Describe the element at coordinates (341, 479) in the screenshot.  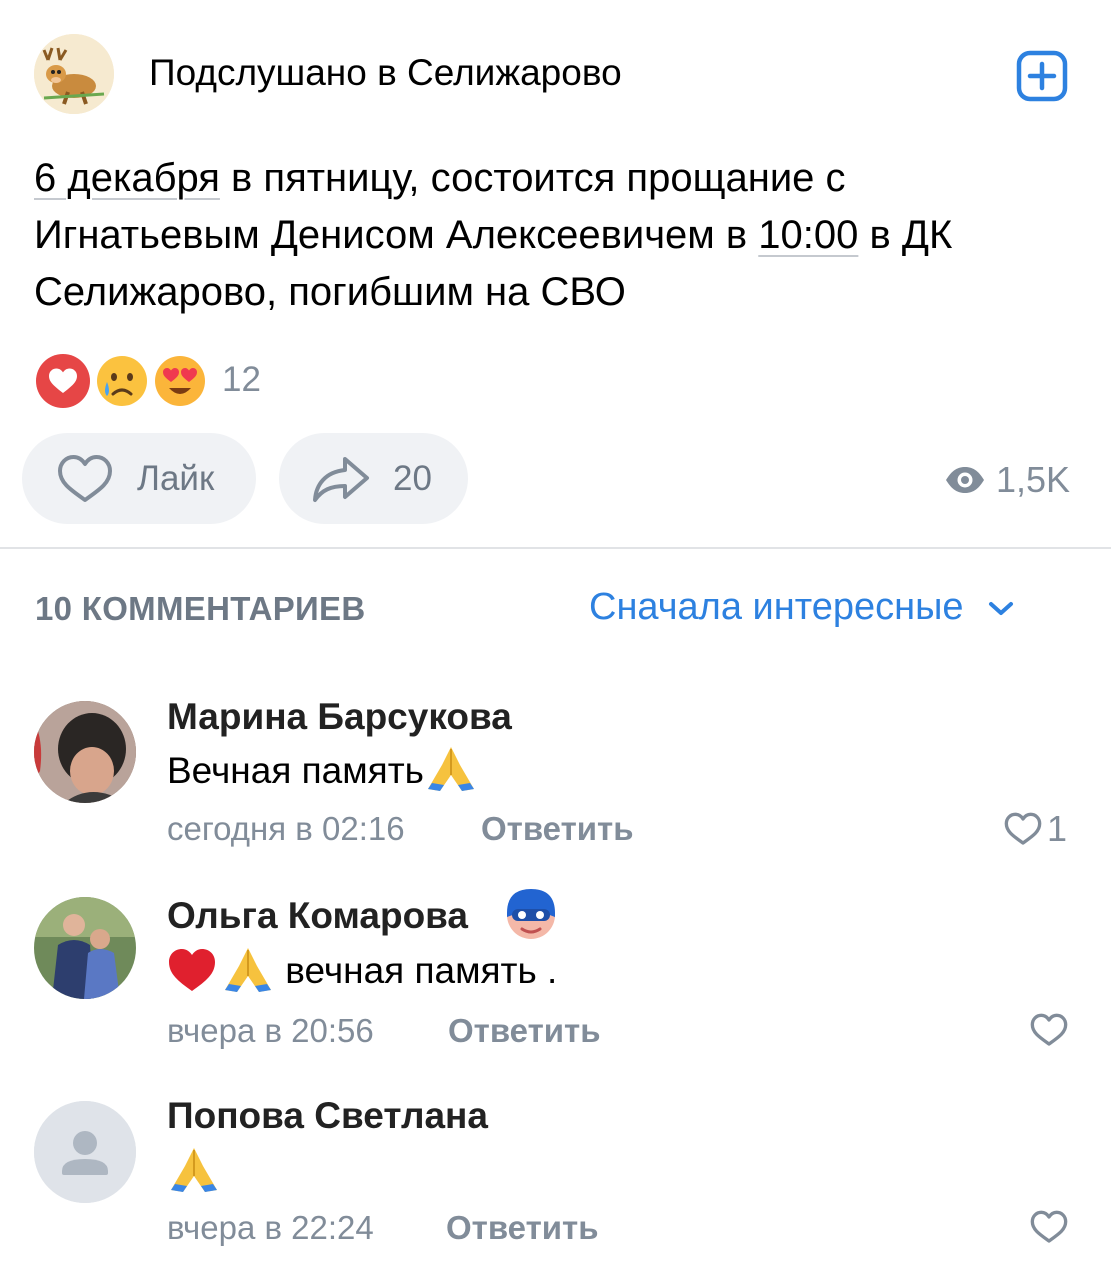
I see `share-arrow-icon` at that location.